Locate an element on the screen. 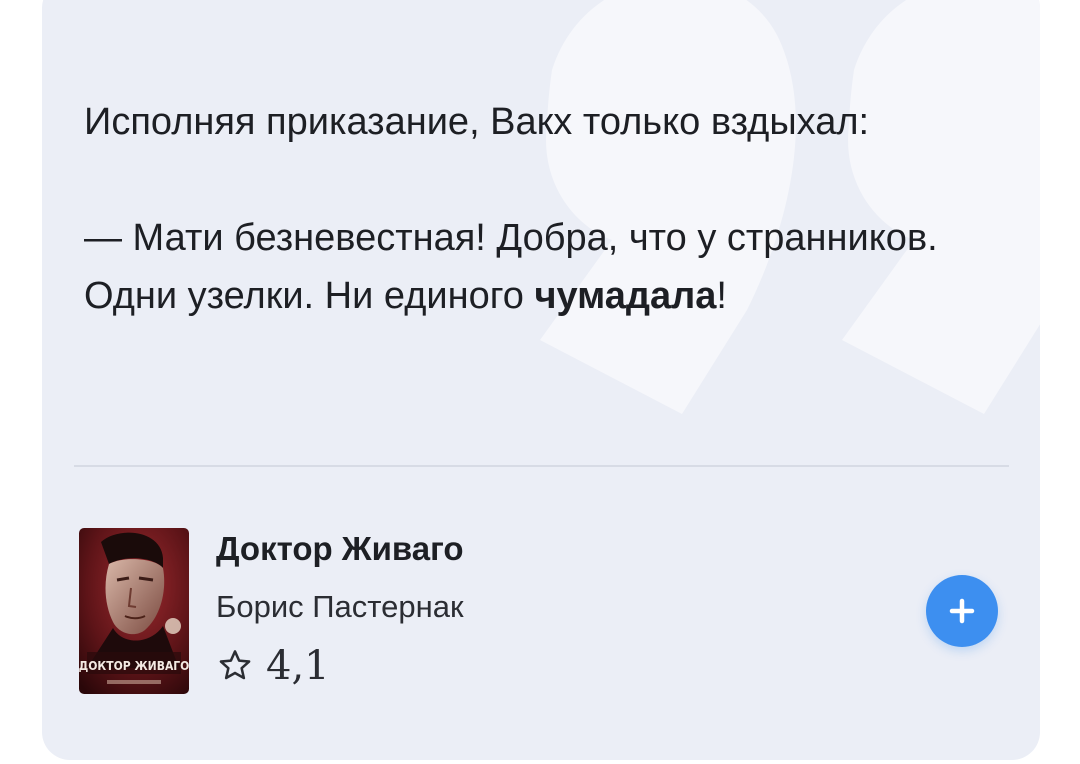 The image size is (1080, 764). book-cover-image: ДОКТОР ЖИВАГО is located at coordinates (134, 611).